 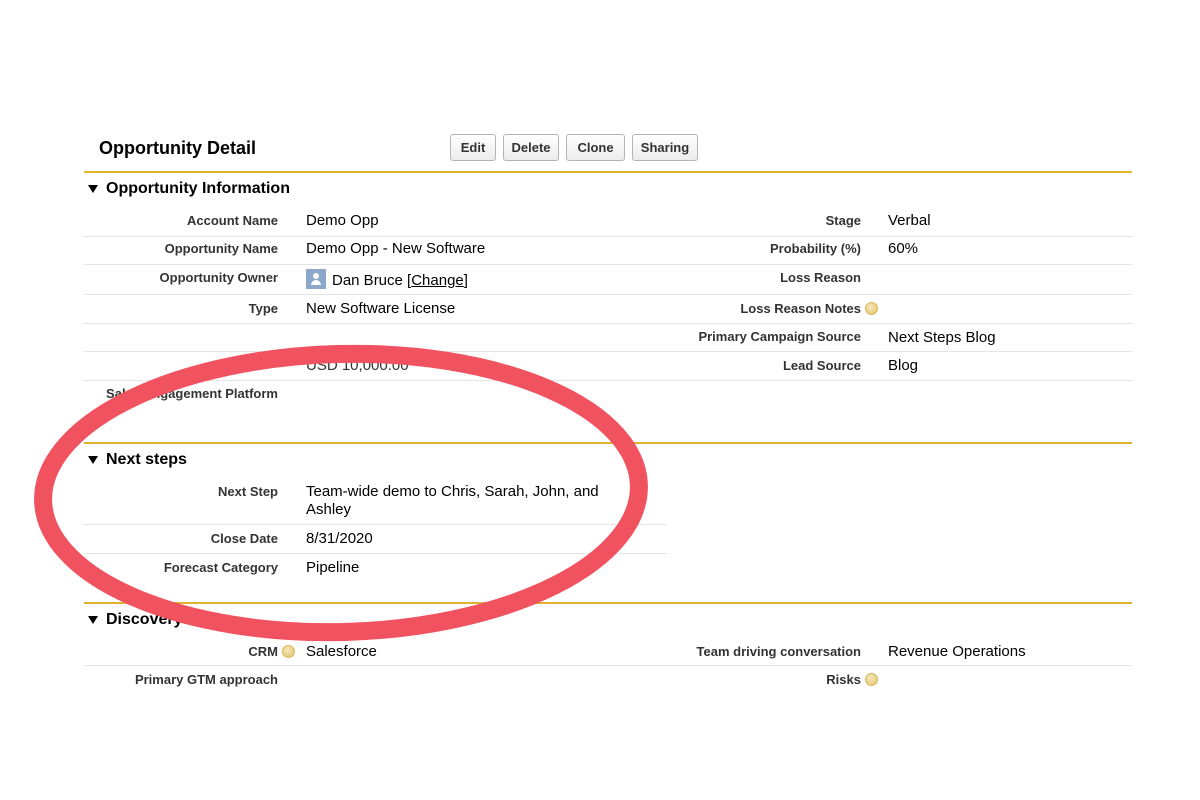 I want to click on clone-button: Clone, so click(x=595, y=147).